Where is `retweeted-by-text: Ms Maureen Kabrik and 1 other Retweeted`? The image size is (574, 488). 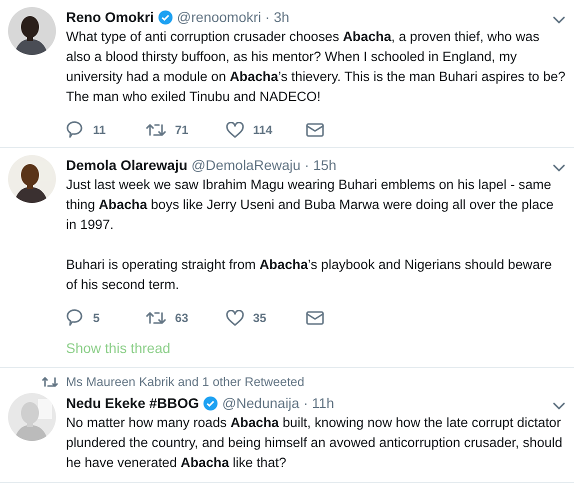 retweeted-by-text: Ms Maureen Kabrik and 1 other Retweeted is located at coordinates (185, 382).